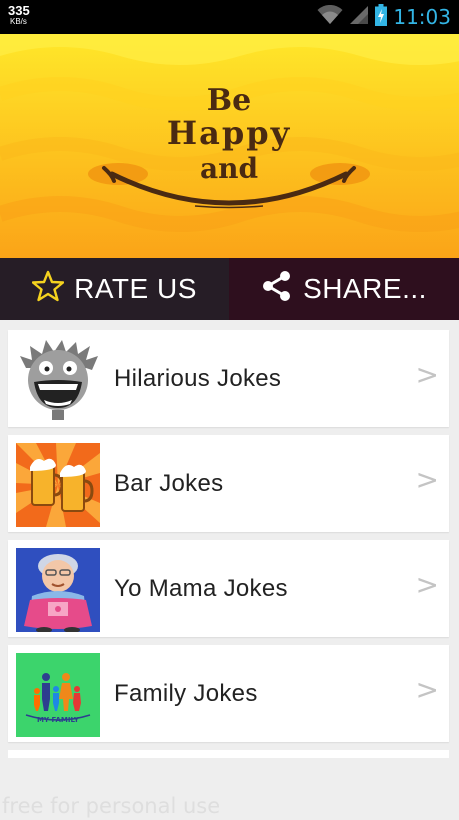 This screenshot has height=820, width=459. Describe the element at coordinates (135, 288) in the screenshot. I see `rate-us-label: RATE US` at that location.